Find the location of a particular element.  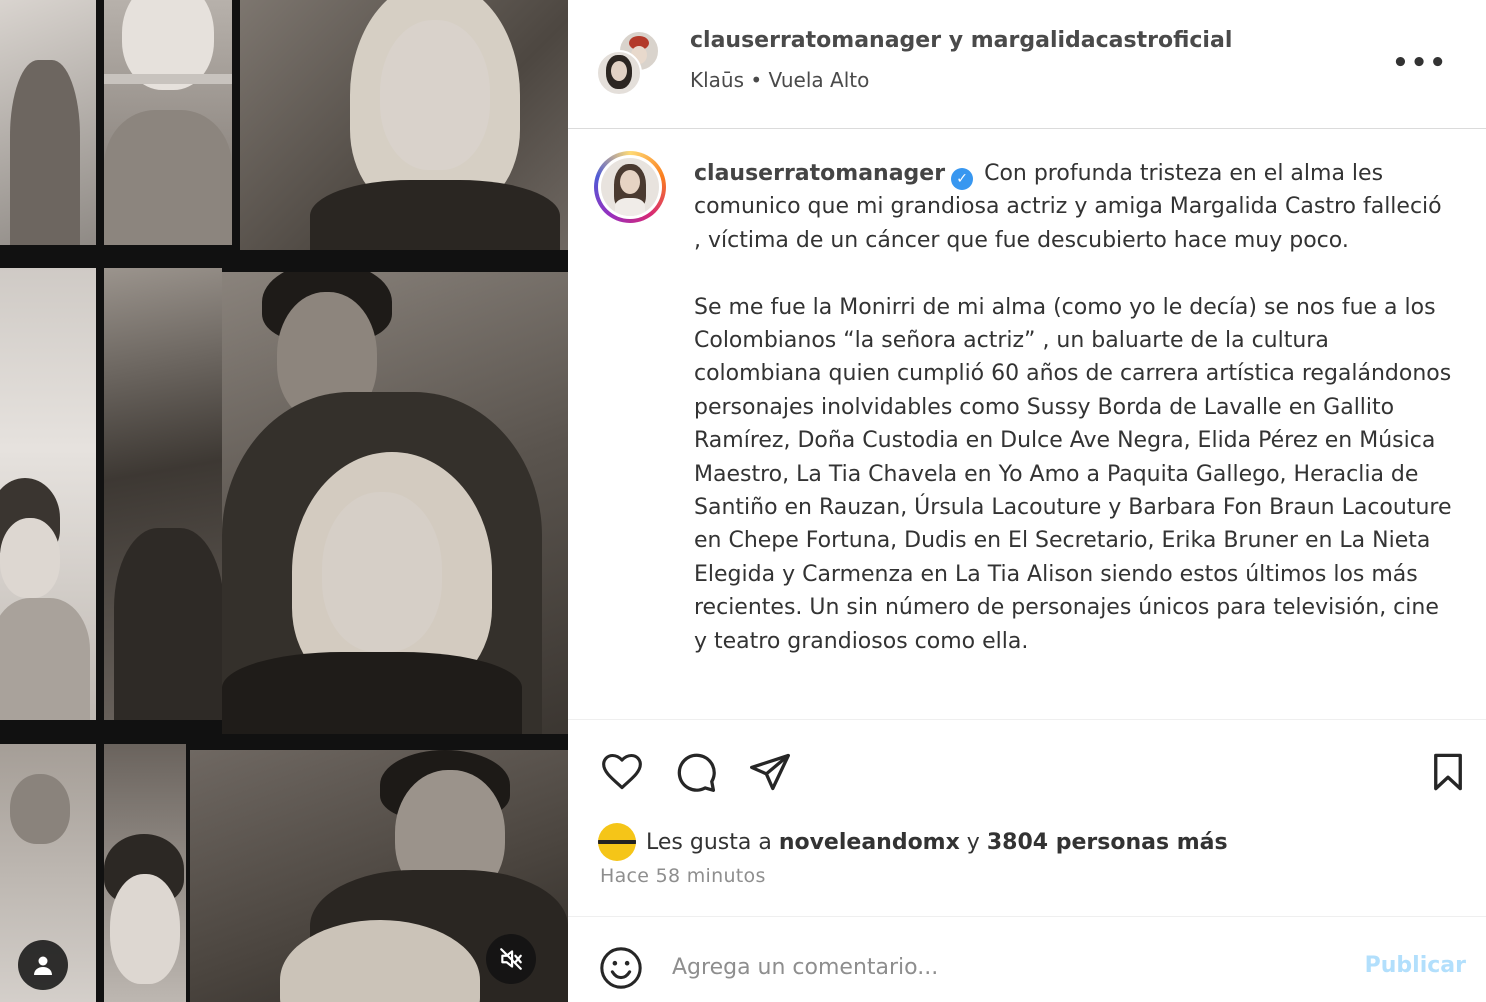

publish-button: Publicar is located at coordinates (1415, 965).